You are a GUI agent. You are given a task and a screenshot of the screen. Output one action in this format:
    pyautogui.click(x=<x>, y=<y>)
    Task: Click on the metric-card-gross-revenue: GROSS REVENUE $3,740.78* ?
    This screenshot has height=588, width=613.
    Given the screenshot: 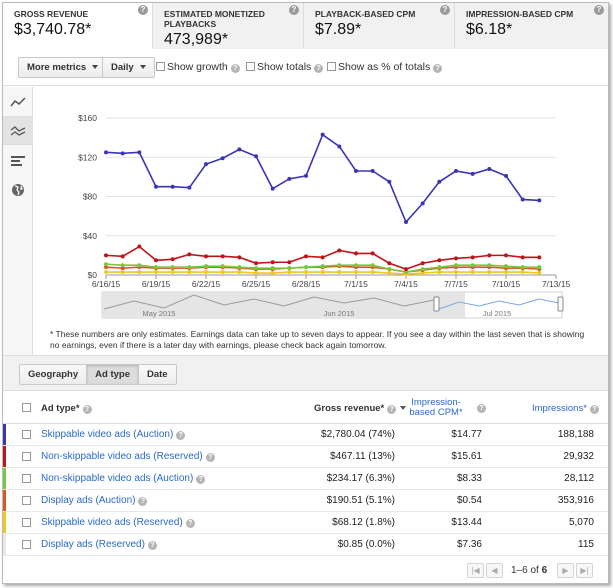 What is the action you would take?
    pyautogui.click(x=78, y=26)
    